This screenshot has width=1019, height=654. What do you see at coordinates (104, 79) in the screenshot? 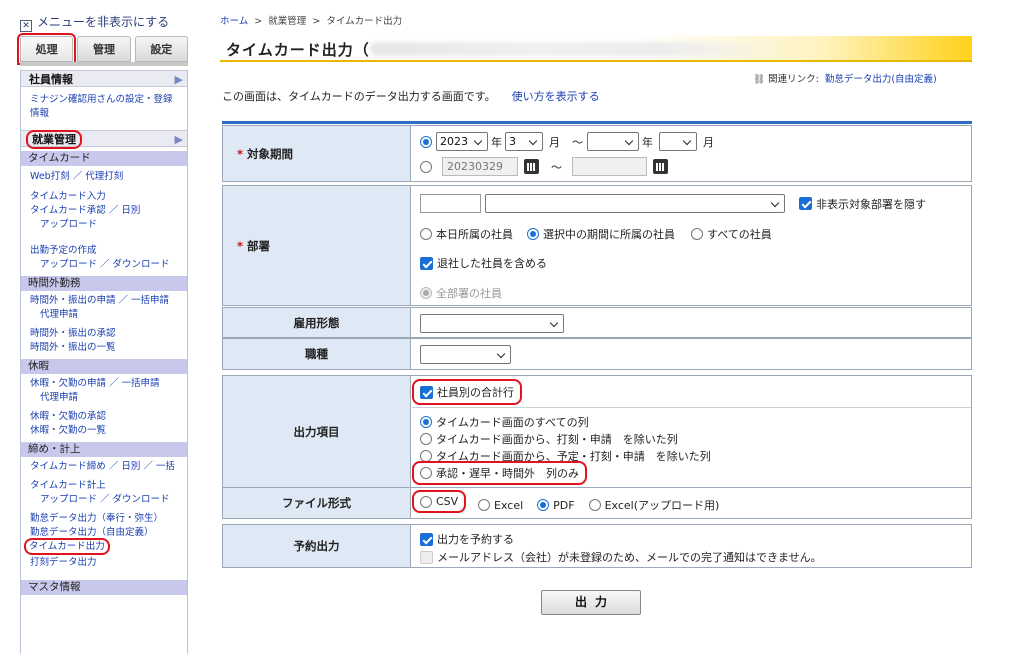
I see `section-employee-info: 社員情報` at bounding box center [104, 79].